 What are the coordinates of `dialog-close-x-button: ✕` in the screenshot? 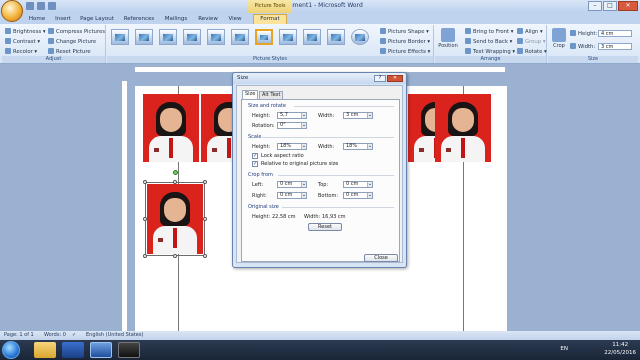 It's located at (395, 78).